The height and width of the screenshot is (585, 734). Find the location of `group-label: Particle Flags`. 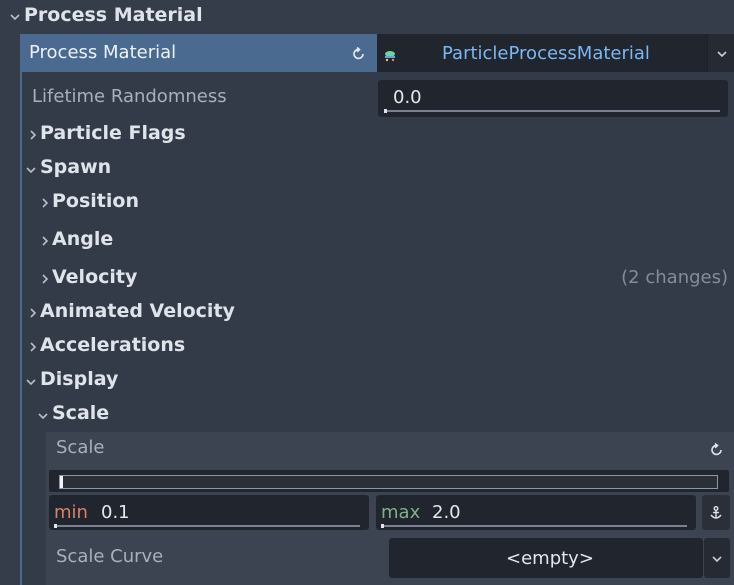

group-label: Particle Flags is located at coordinates (113, 133).